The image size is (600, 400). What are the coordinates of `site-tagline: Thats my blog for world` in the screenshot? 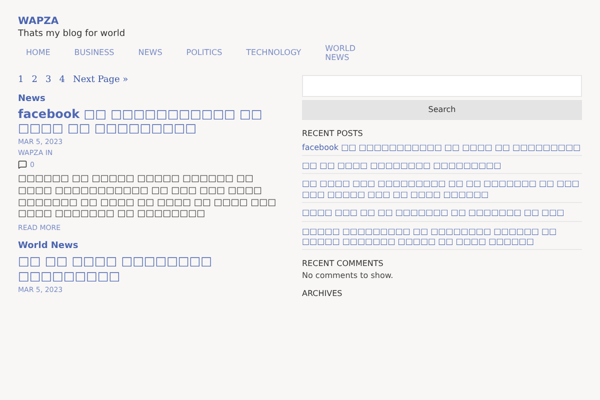 It's located at (72, 34).